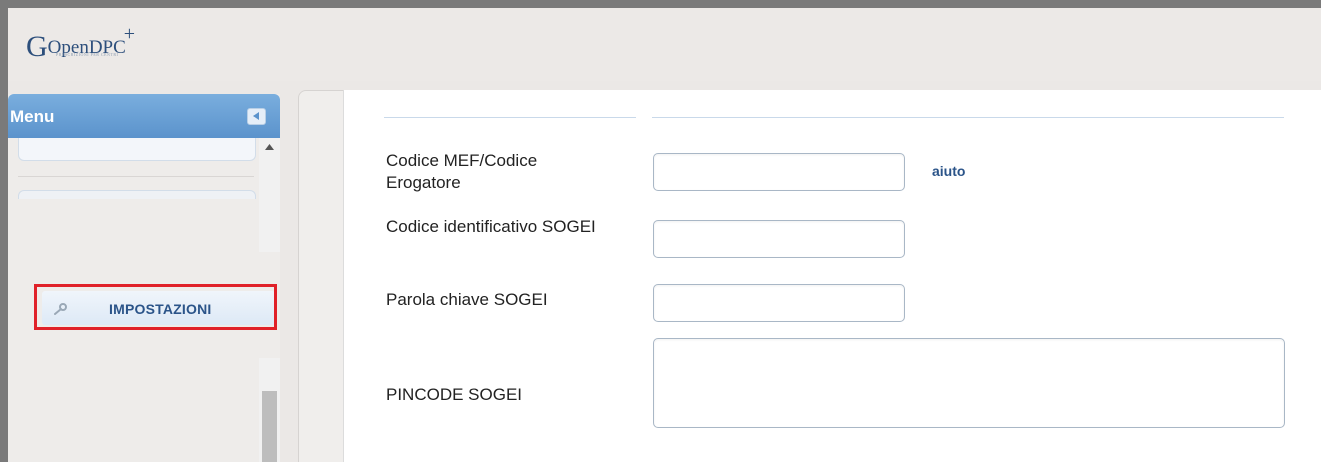 This screenshot has height=462, width=1321. What do you see at coordinates (155, 307) in the screenshot?
I see `highlight-box` at bounding box center [155, 307].